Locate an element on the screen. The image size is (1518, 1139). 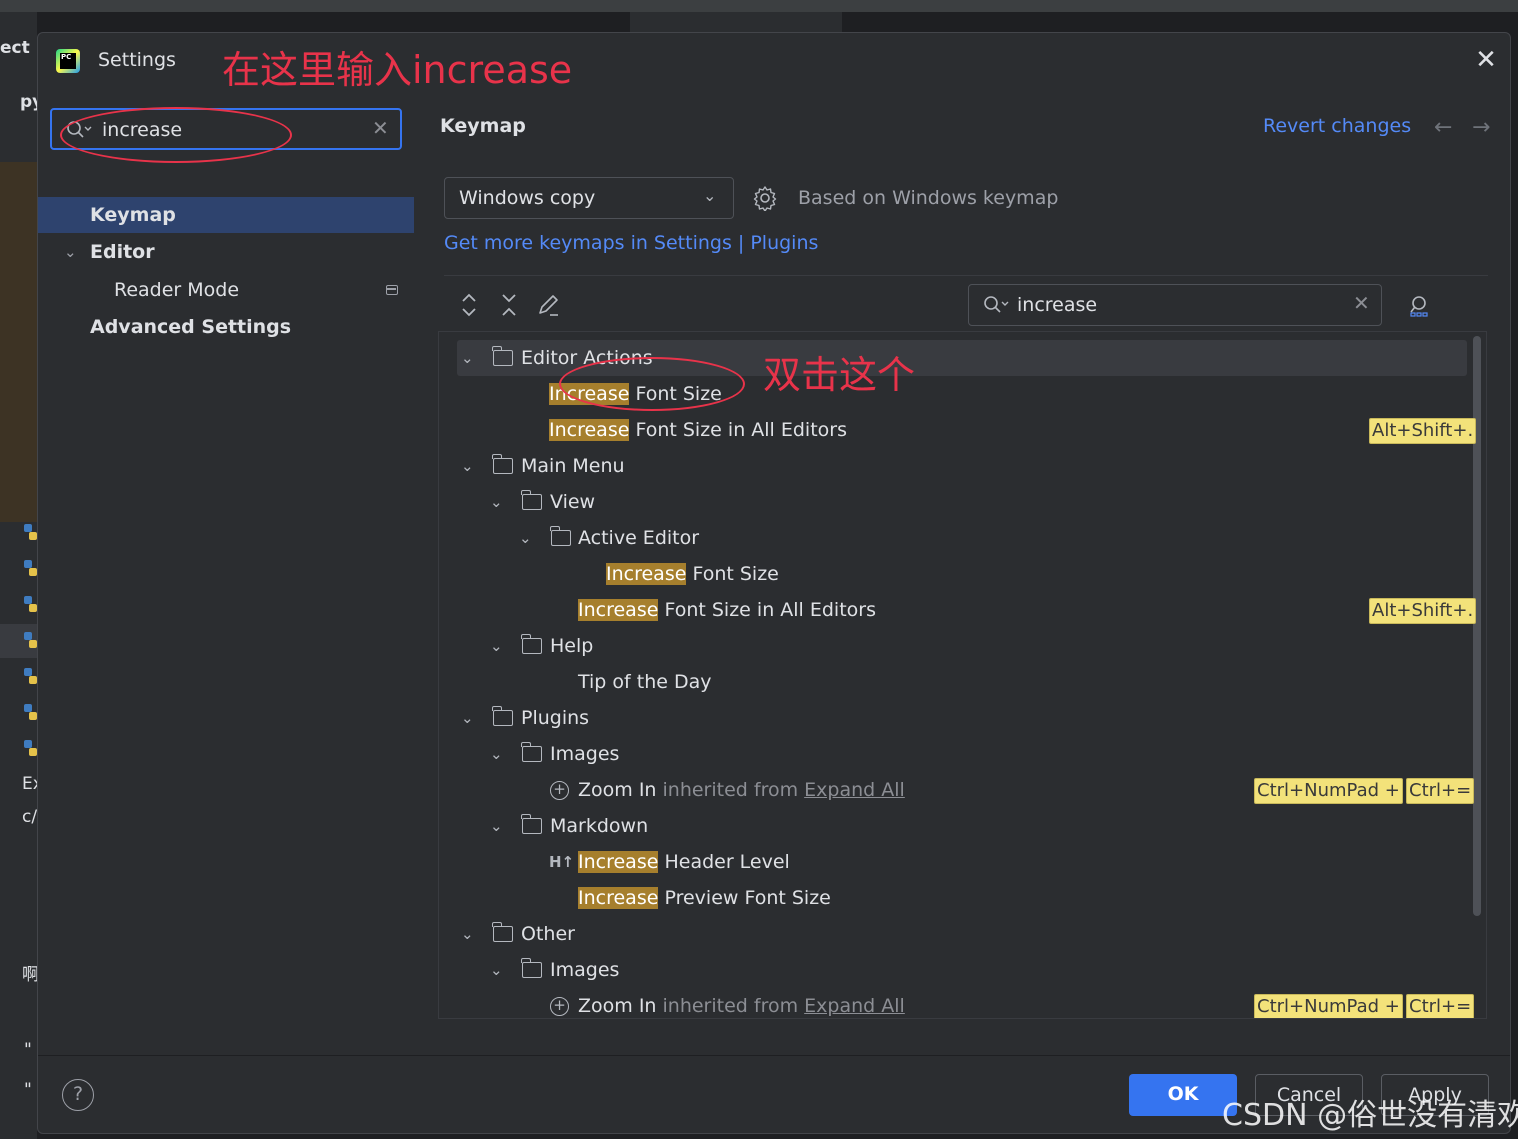
tree-row-label: Zoom In inherited from Expand All is located at coordinates (741, 1003).